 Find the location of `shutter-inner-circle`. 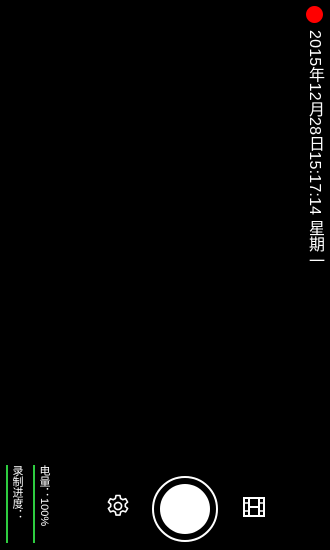

shutter-inner-circle is located at coordinates (185, 509).